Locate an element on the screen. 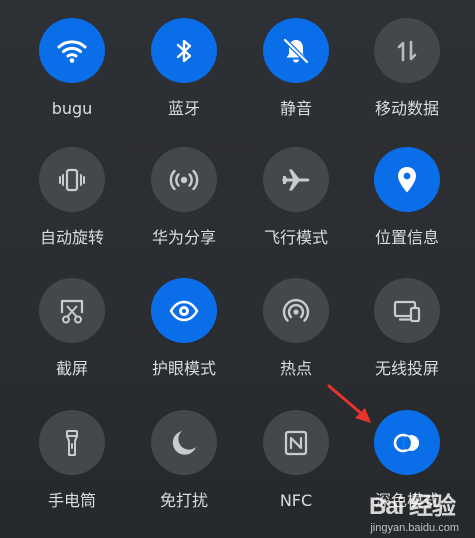  screenshot-icon is located at coordinates (72, 311).